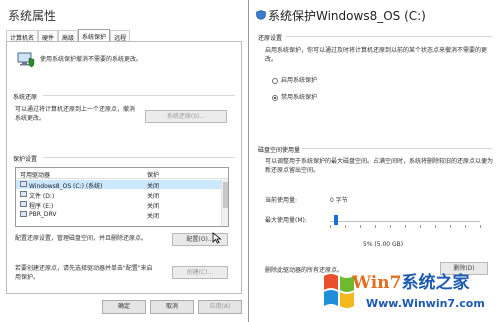  Describe the element at coordinates (335, 220) in the screenshot. I see `slider-thumb` at that location.